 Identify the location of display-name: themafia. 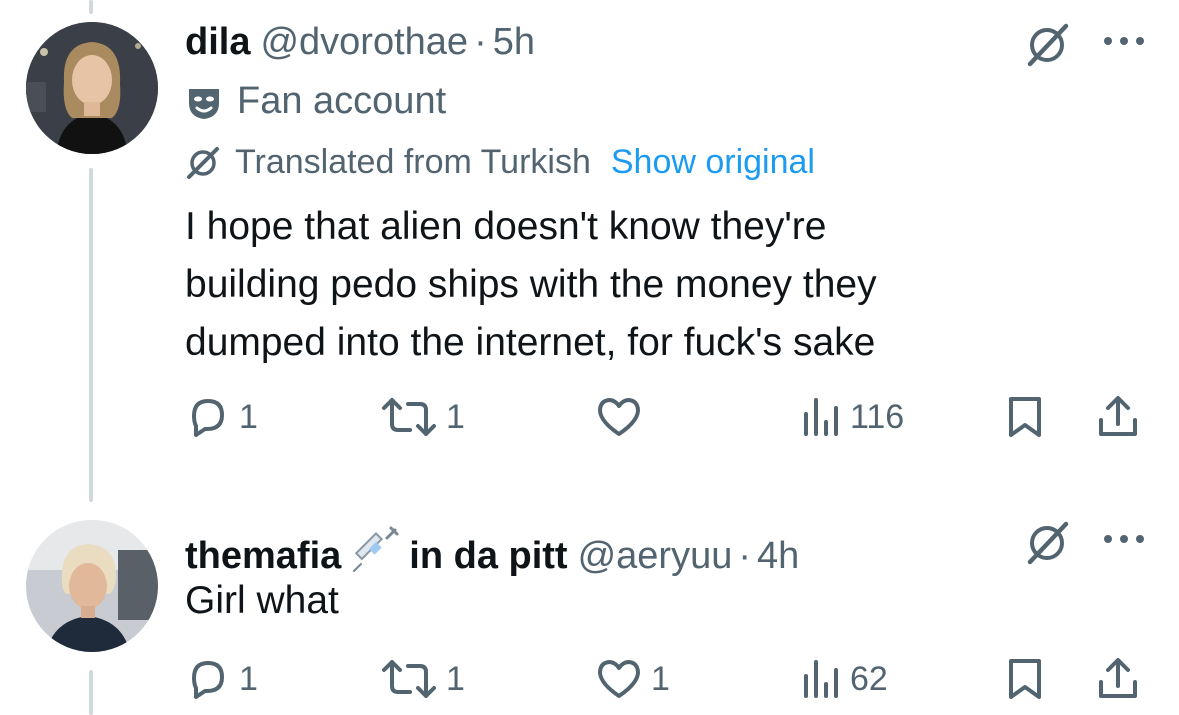
(263, 556).